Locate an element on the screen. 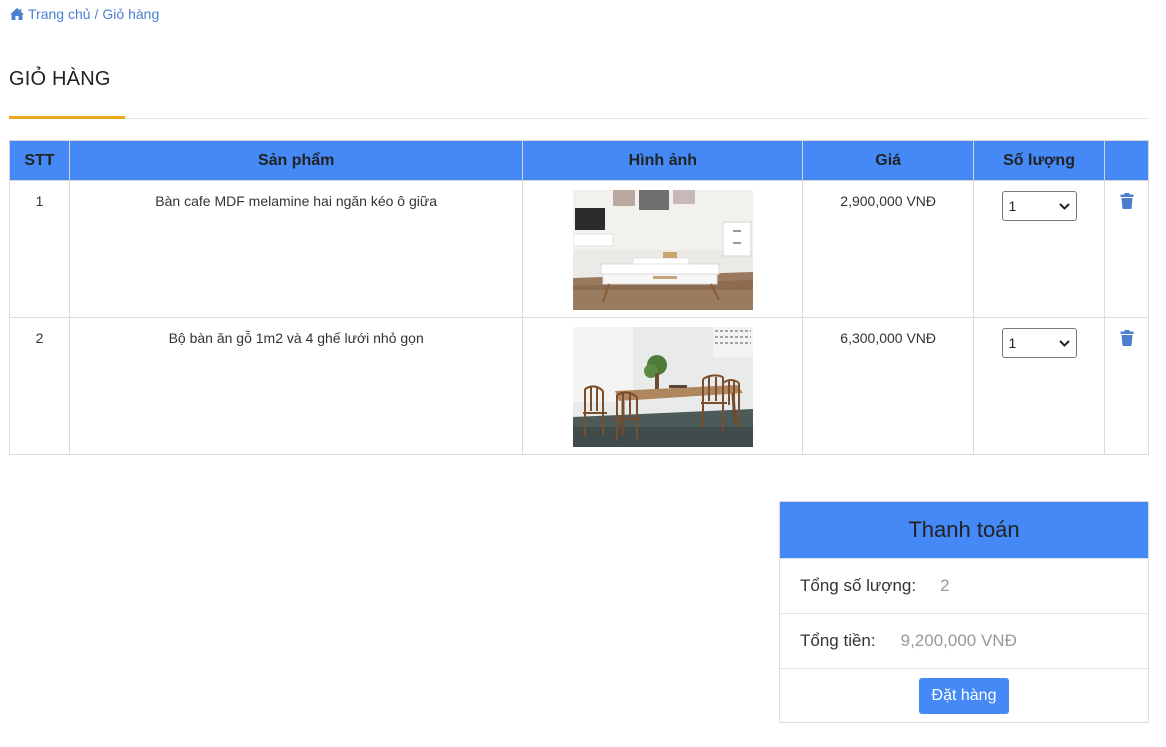  total-quantity-value: 2 is located at coordinates (945, 585).